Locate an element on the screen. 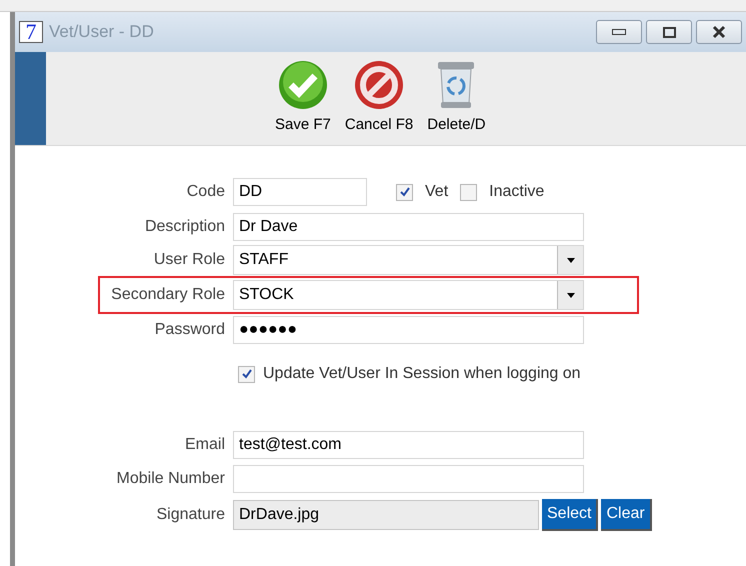  code-field: DD is located at coordinates (300, 192).